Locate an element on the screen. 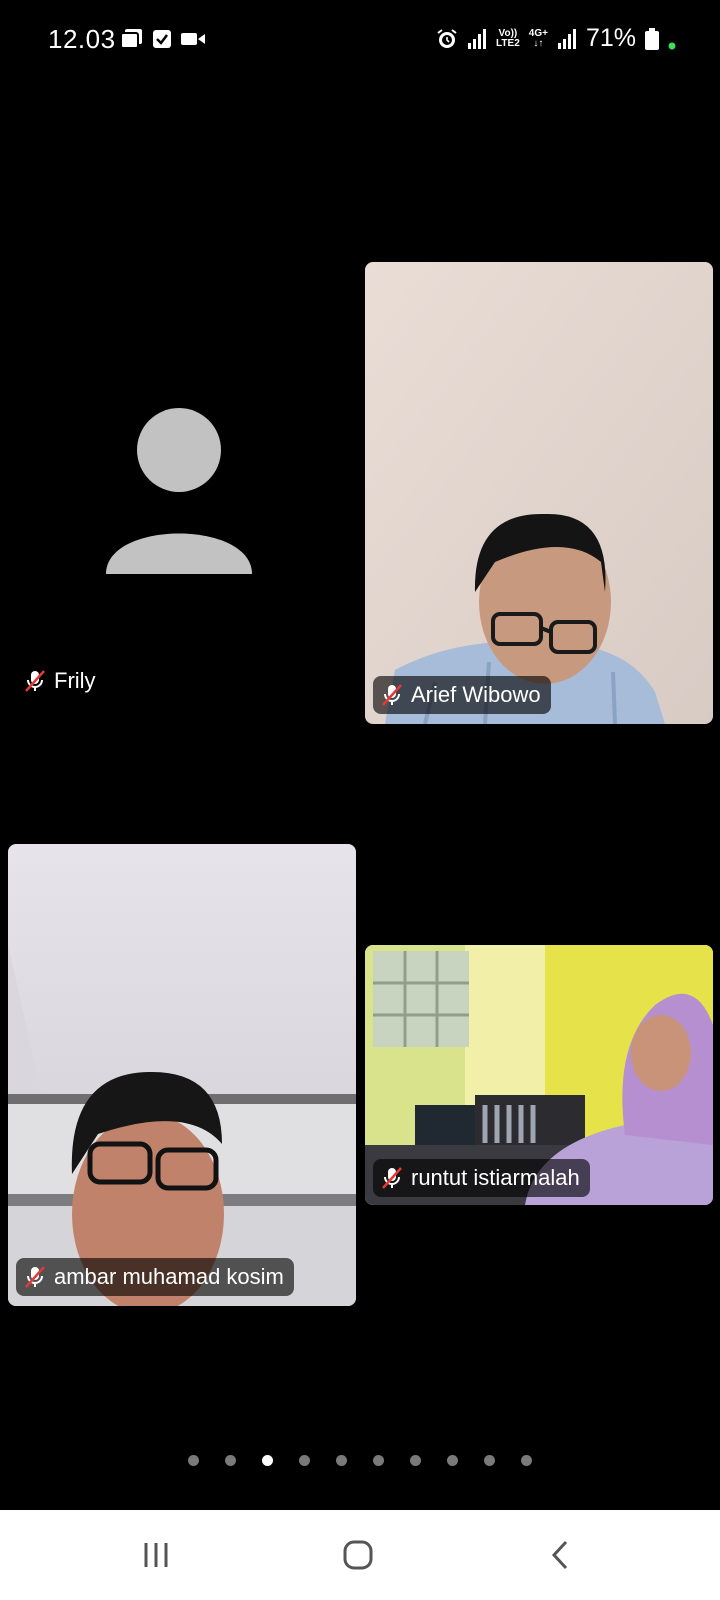 This screenshot has width=720, height=1600. participant-tile-runtut-istiarmalah: runtut istiarmalah is located at coordinates (539, 1075).